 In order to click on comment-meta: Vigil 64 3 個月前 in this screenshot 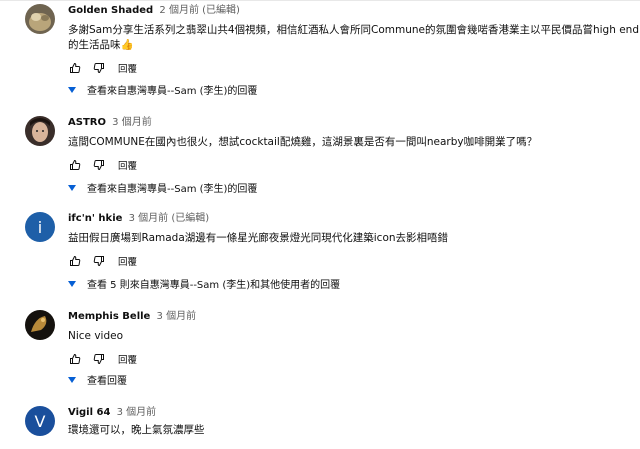, I will do `click(354, 413)`.